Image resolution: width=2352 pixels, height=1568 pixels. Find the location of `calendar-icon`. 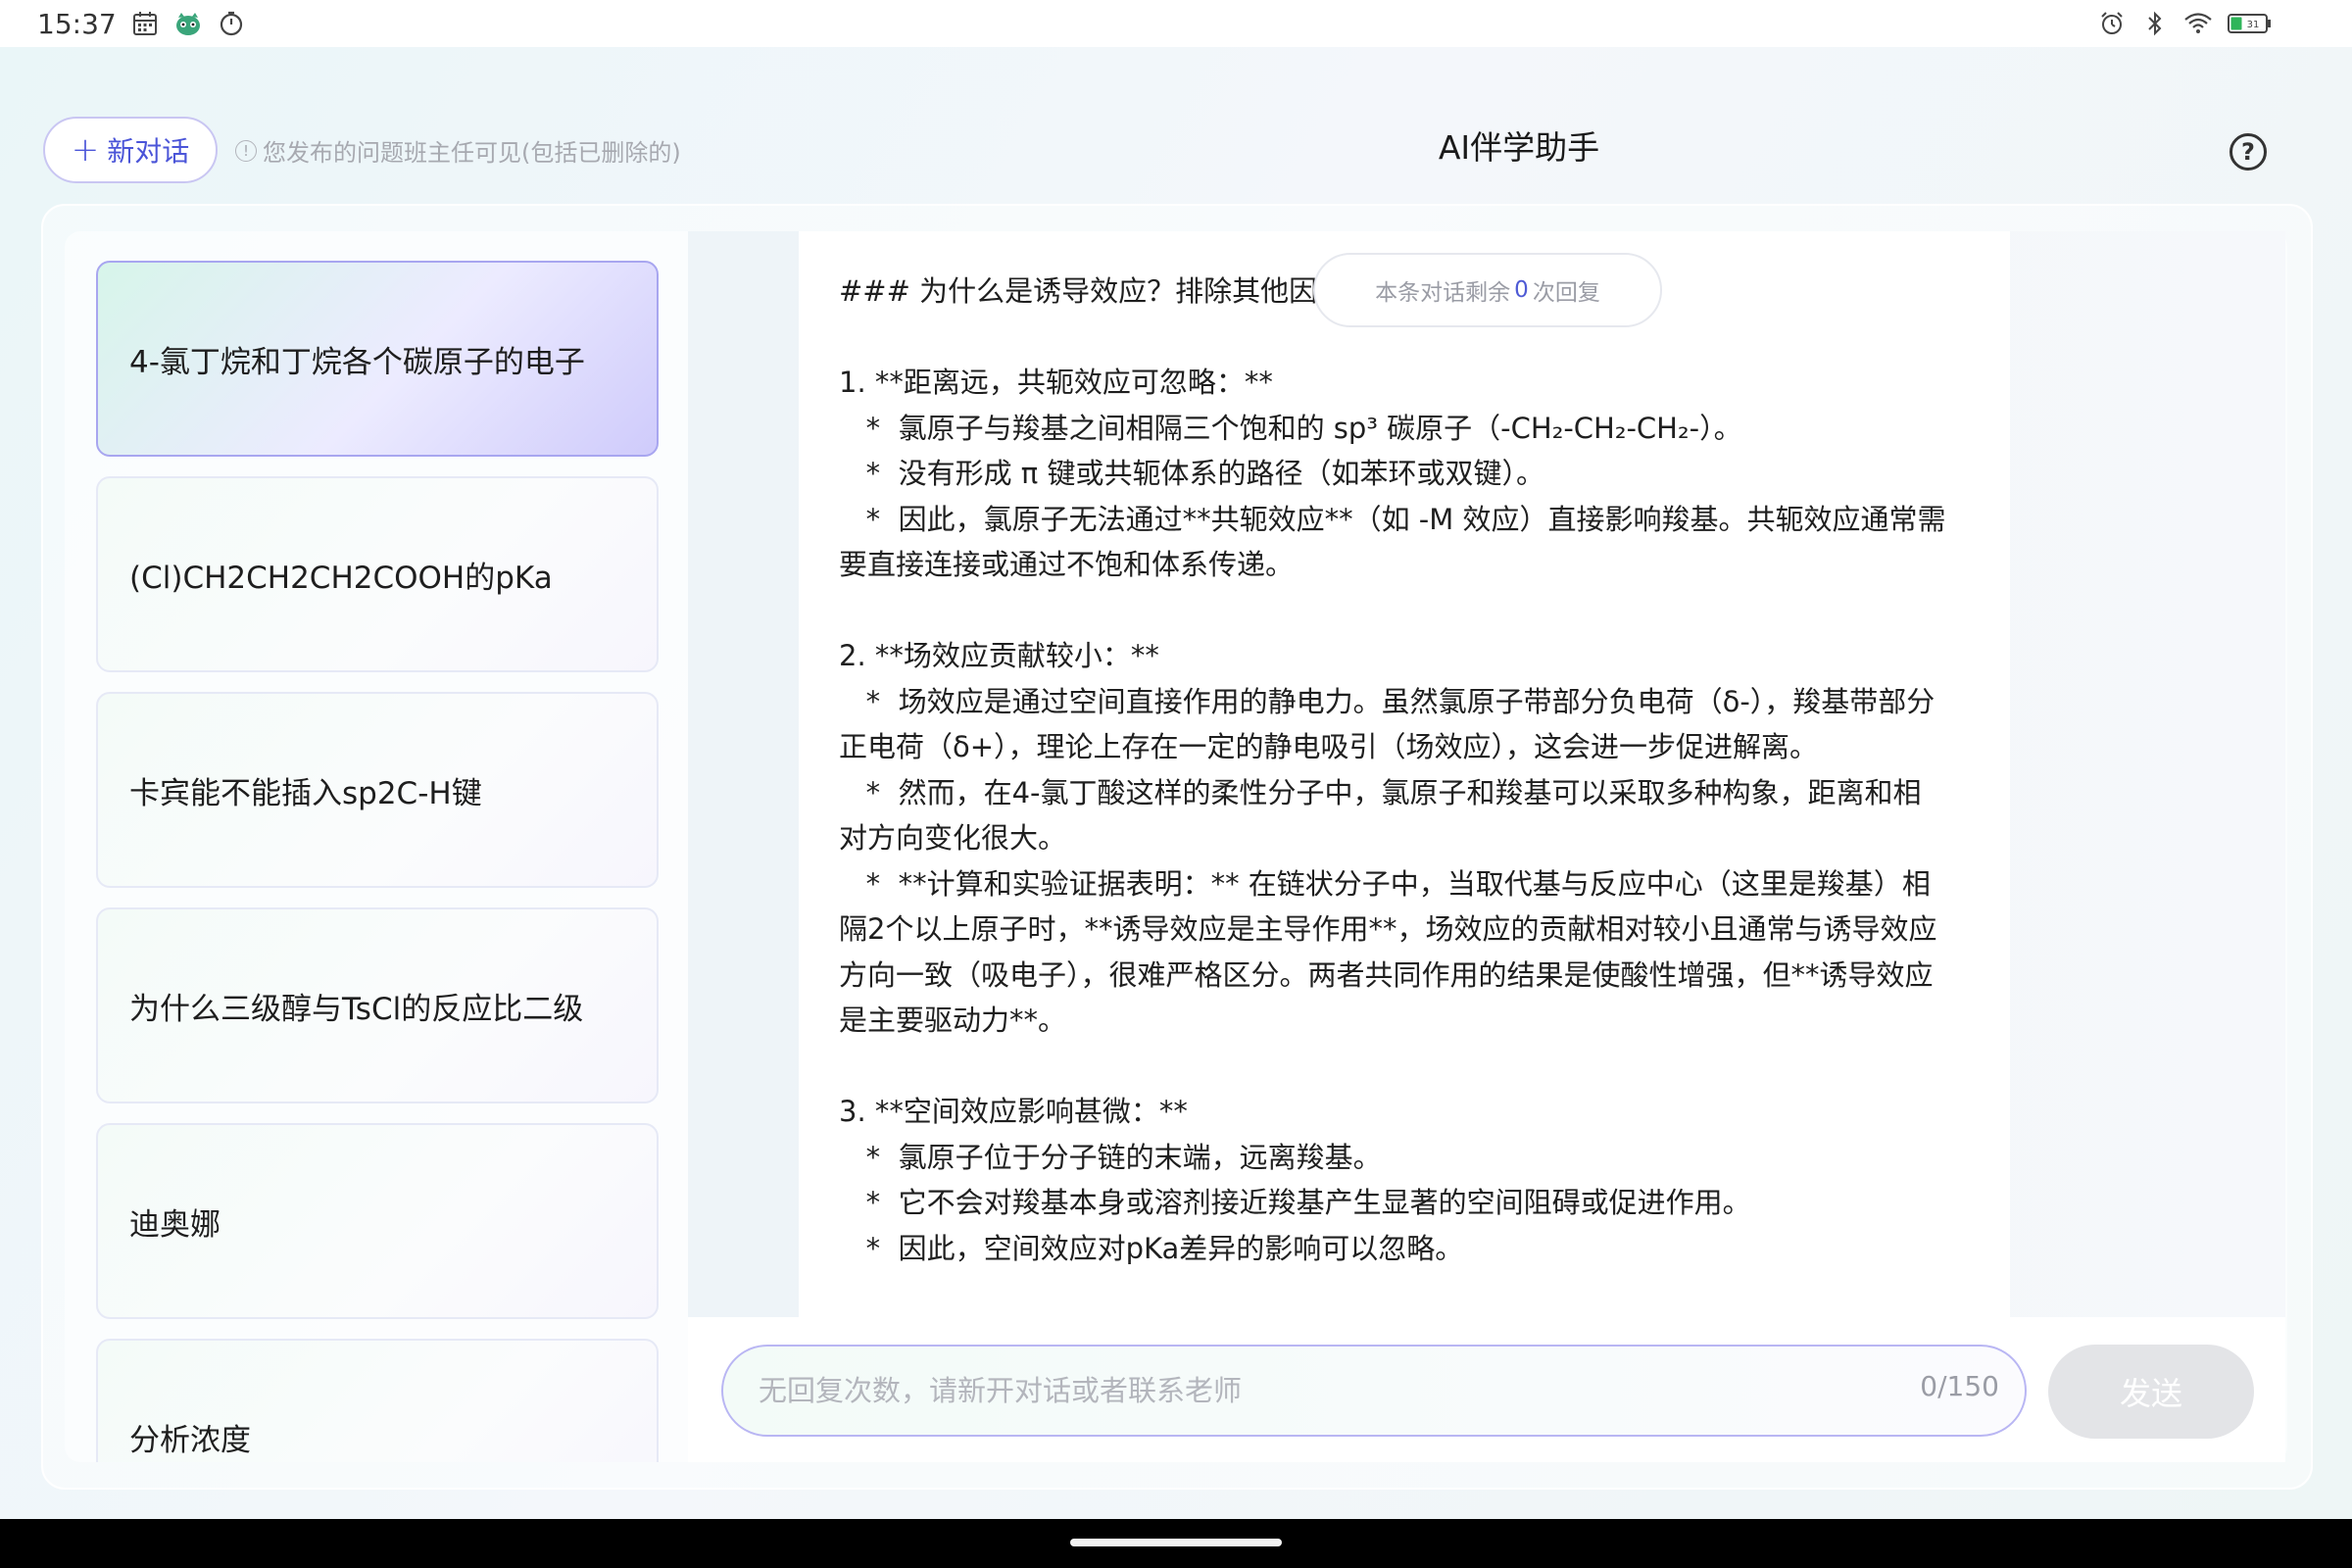

calendar-icon is located at coordinates (145, 23).